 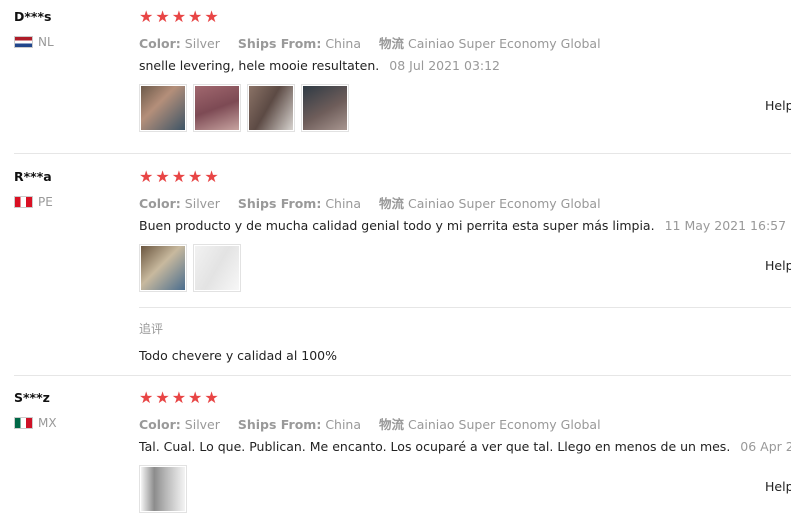 What do you see at coordinates (23, 423) in the screenshot?
I see `flag-mx-icon` at bounding box center [23, 423].